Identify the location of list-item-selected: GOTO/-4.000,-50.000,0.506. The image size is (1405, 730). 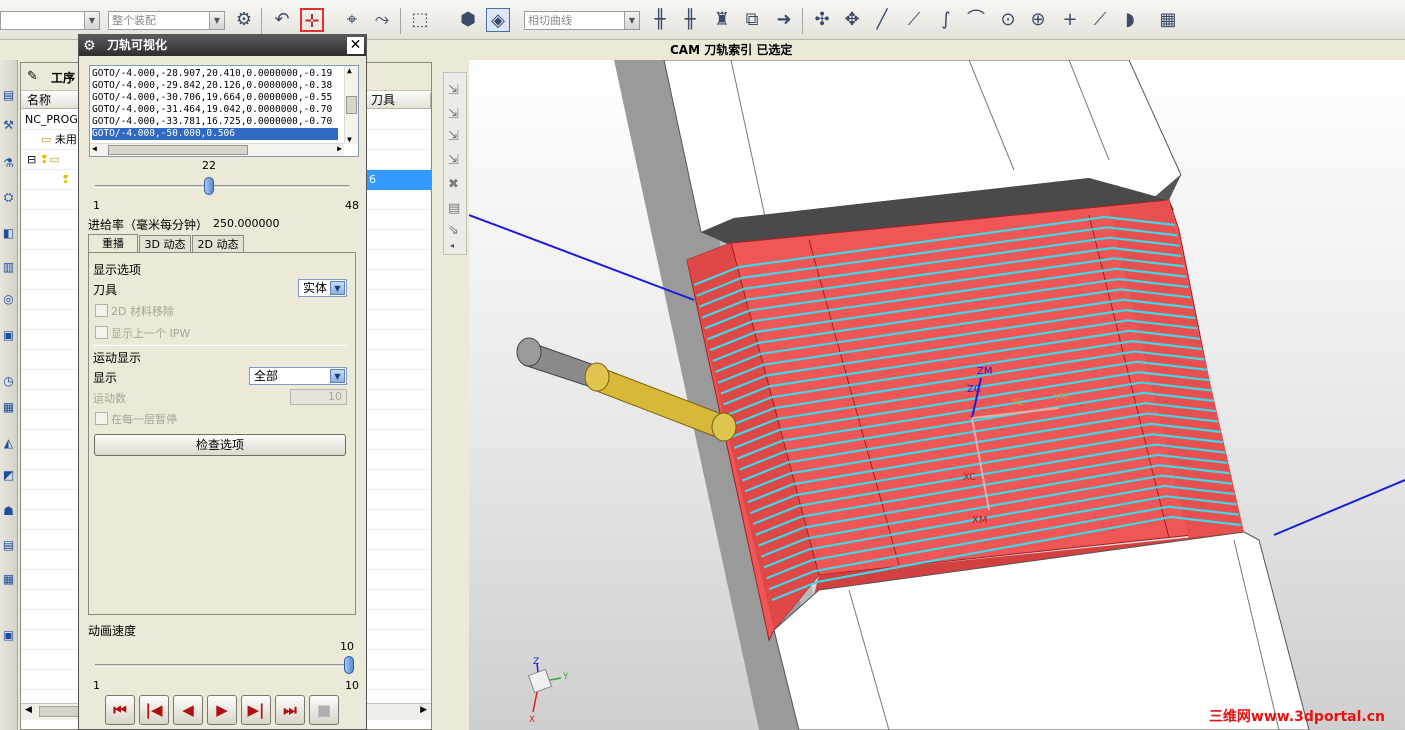
(215, 134).